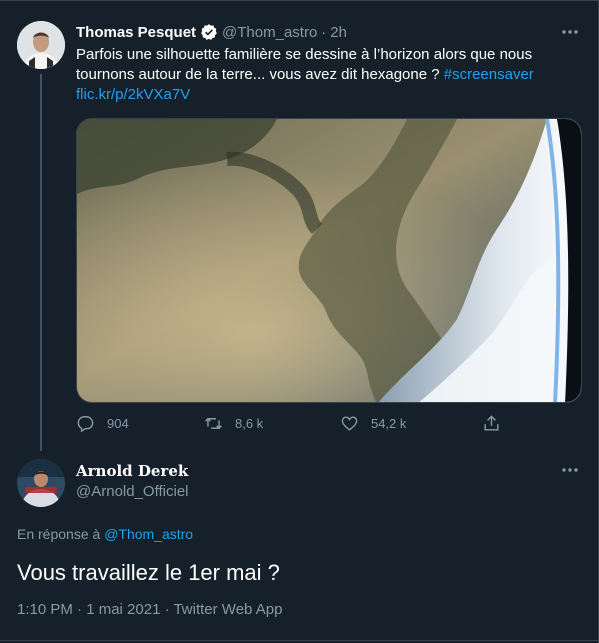  I want to click on bottom-divider, so click(299, 640).